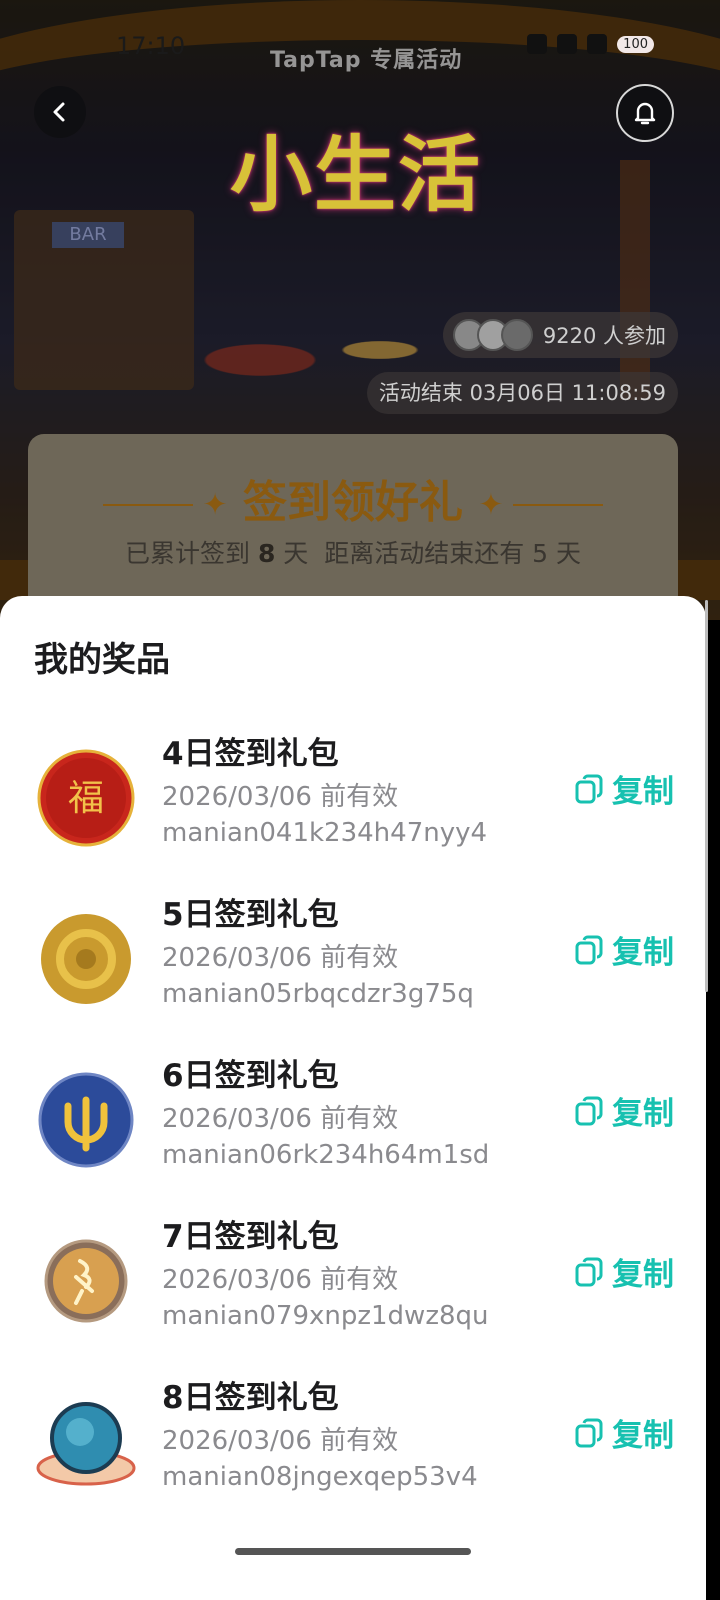 This screenshot has height=1600, width=720. Describe the element at coordinates (266, 553) in the screenshot. I see `checkin-days: 8` at that location.